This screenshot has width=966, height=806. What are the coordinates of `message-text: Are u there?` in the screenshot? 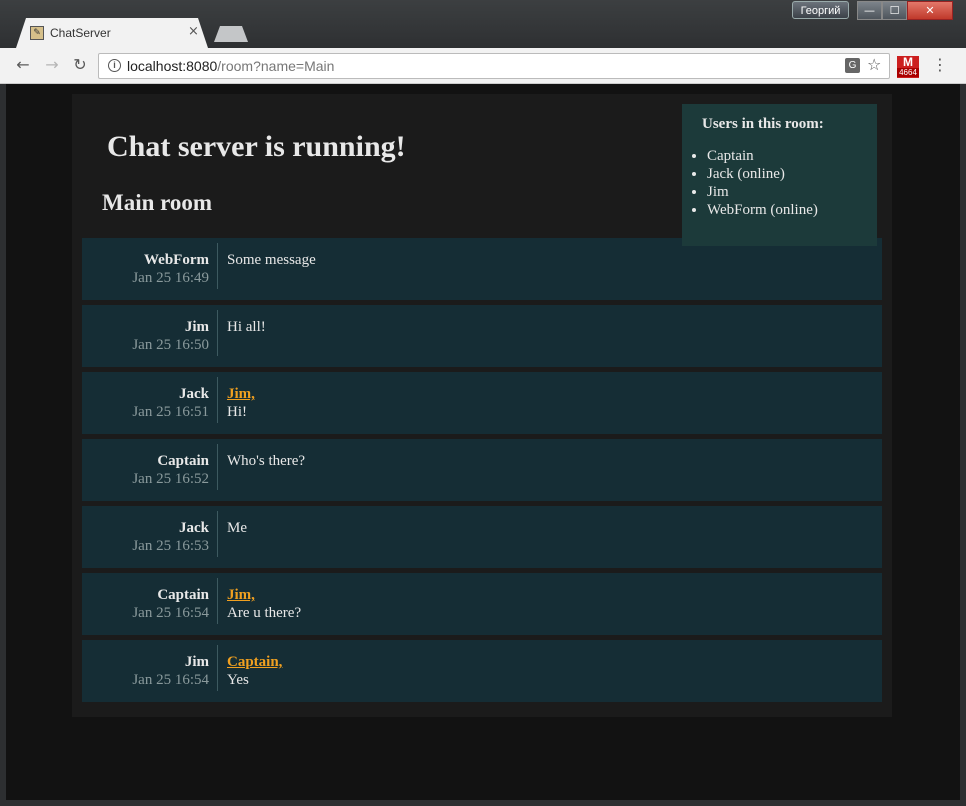 It's located at (264, 613).